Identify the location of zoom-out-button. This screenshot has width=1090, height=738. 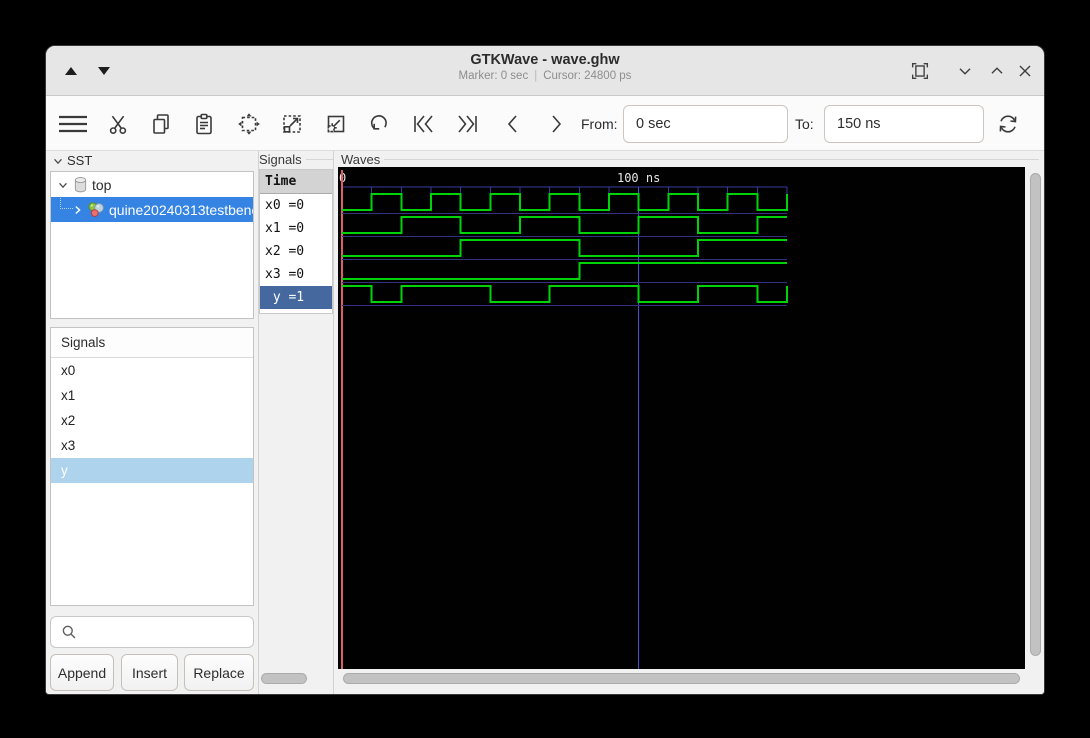
(336, 124).